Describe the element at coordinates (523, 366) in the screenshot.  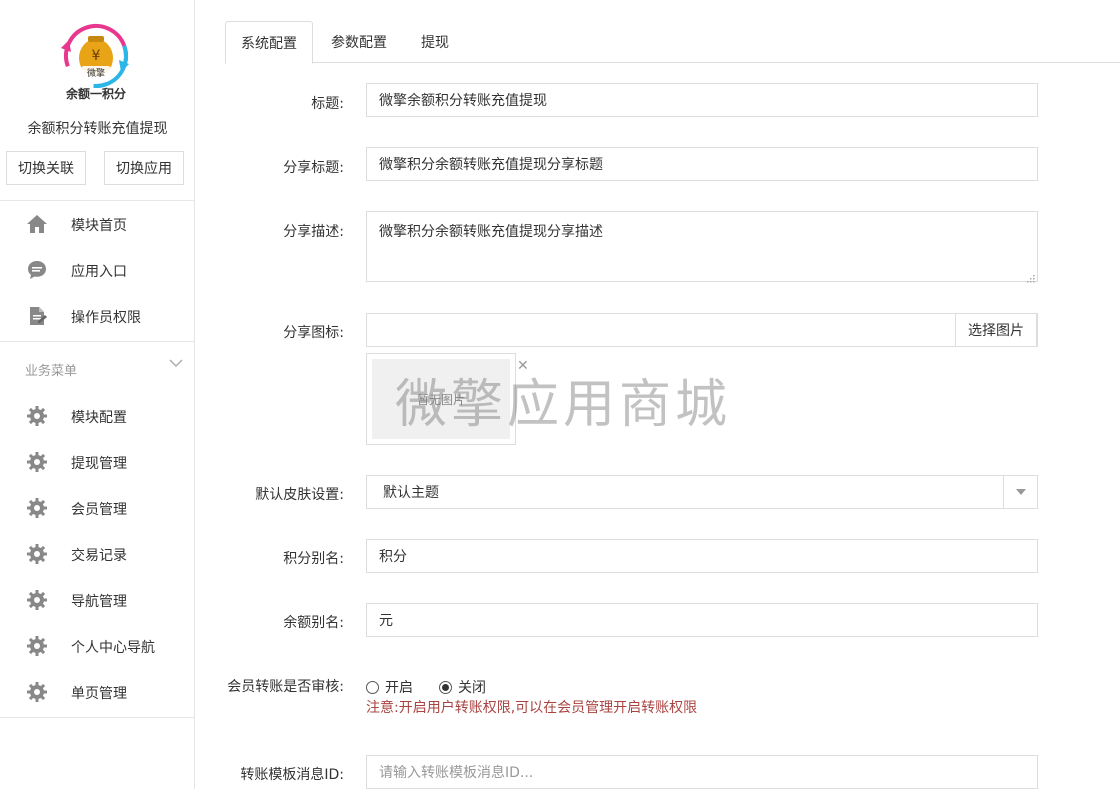
I see `close-icon: ✕` at that location.